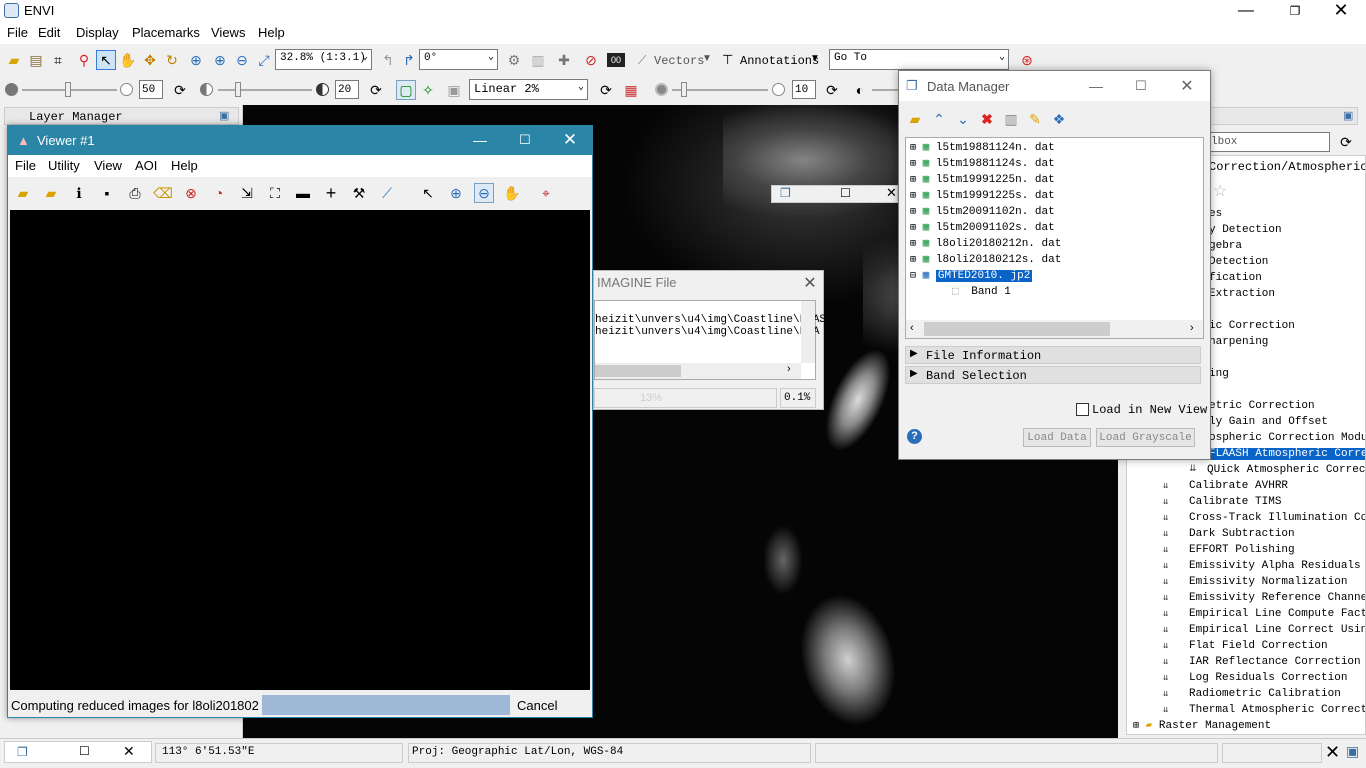  I want to click on eraser-icon: ⌫, so click(163, 193).